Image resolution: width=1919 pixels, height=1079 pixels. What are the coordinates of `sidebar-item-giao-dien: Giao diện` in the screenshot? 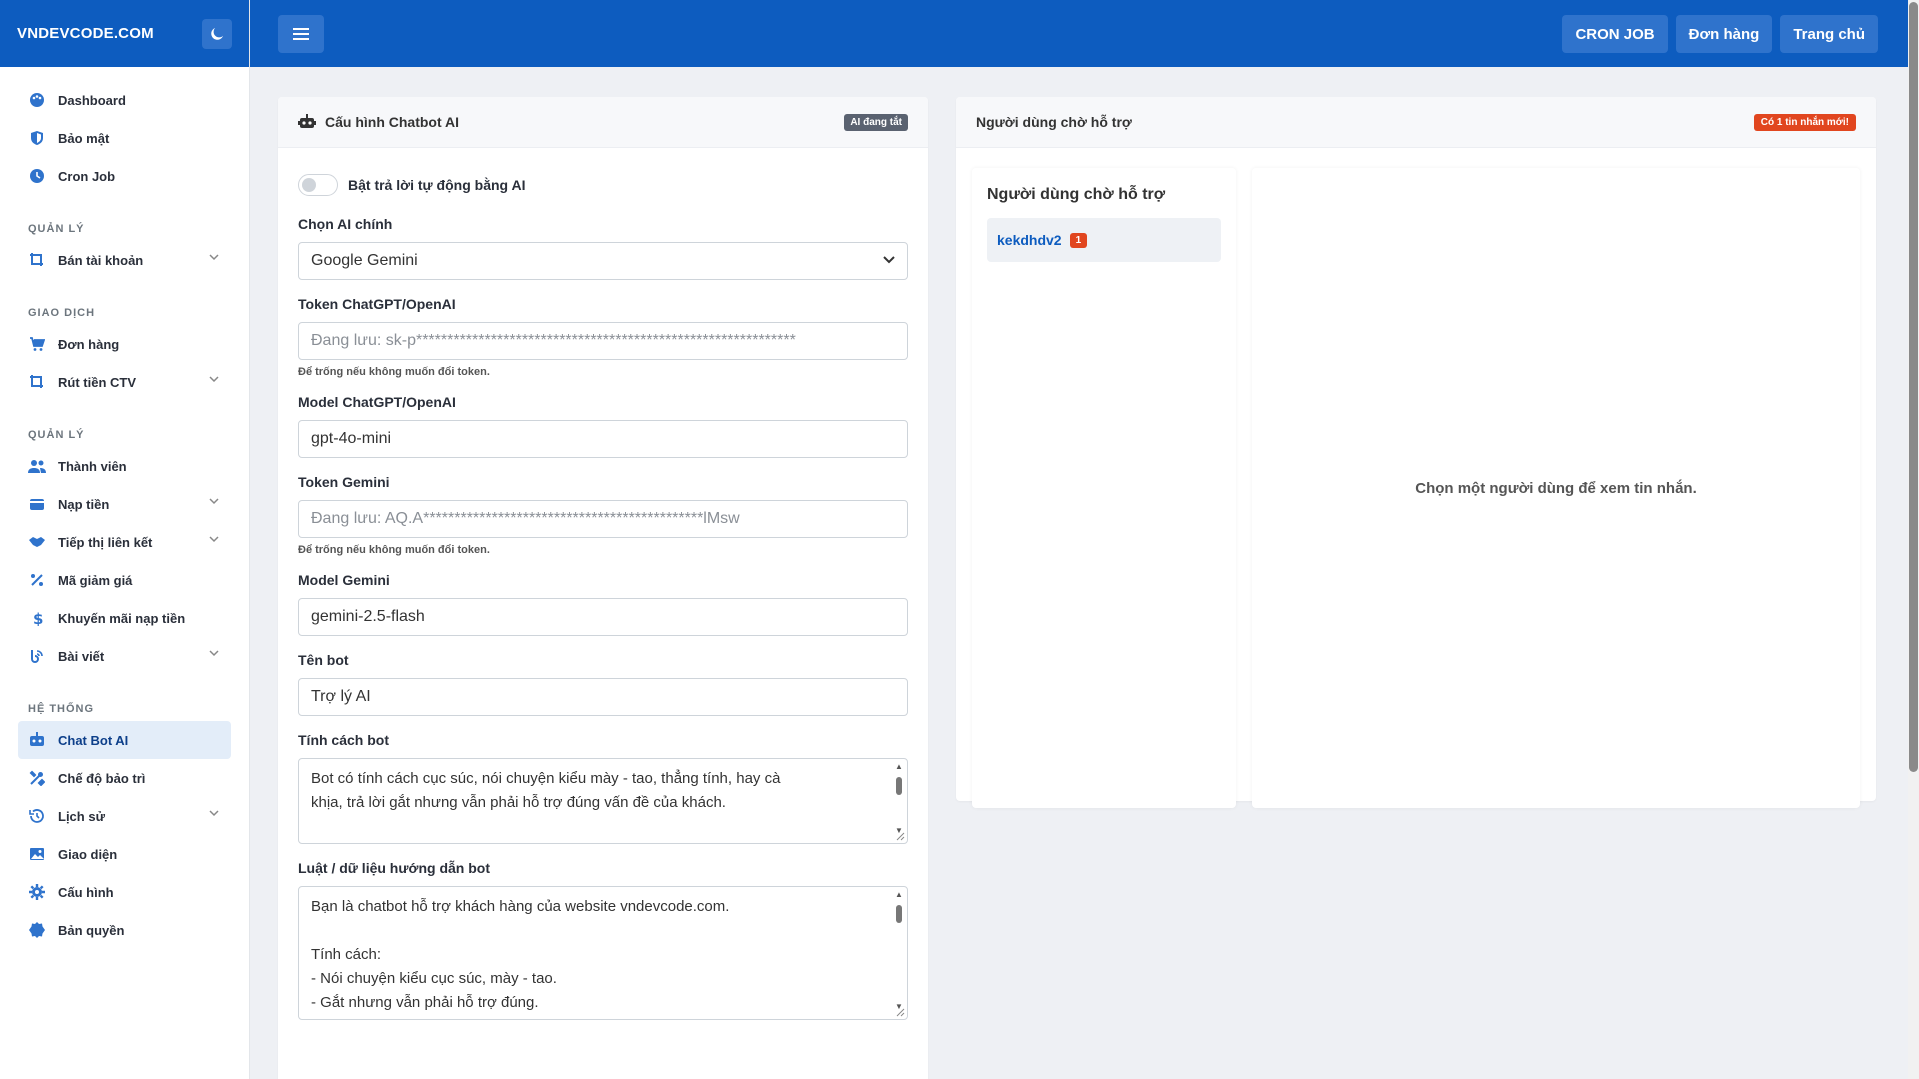 It's located at (115, 854).